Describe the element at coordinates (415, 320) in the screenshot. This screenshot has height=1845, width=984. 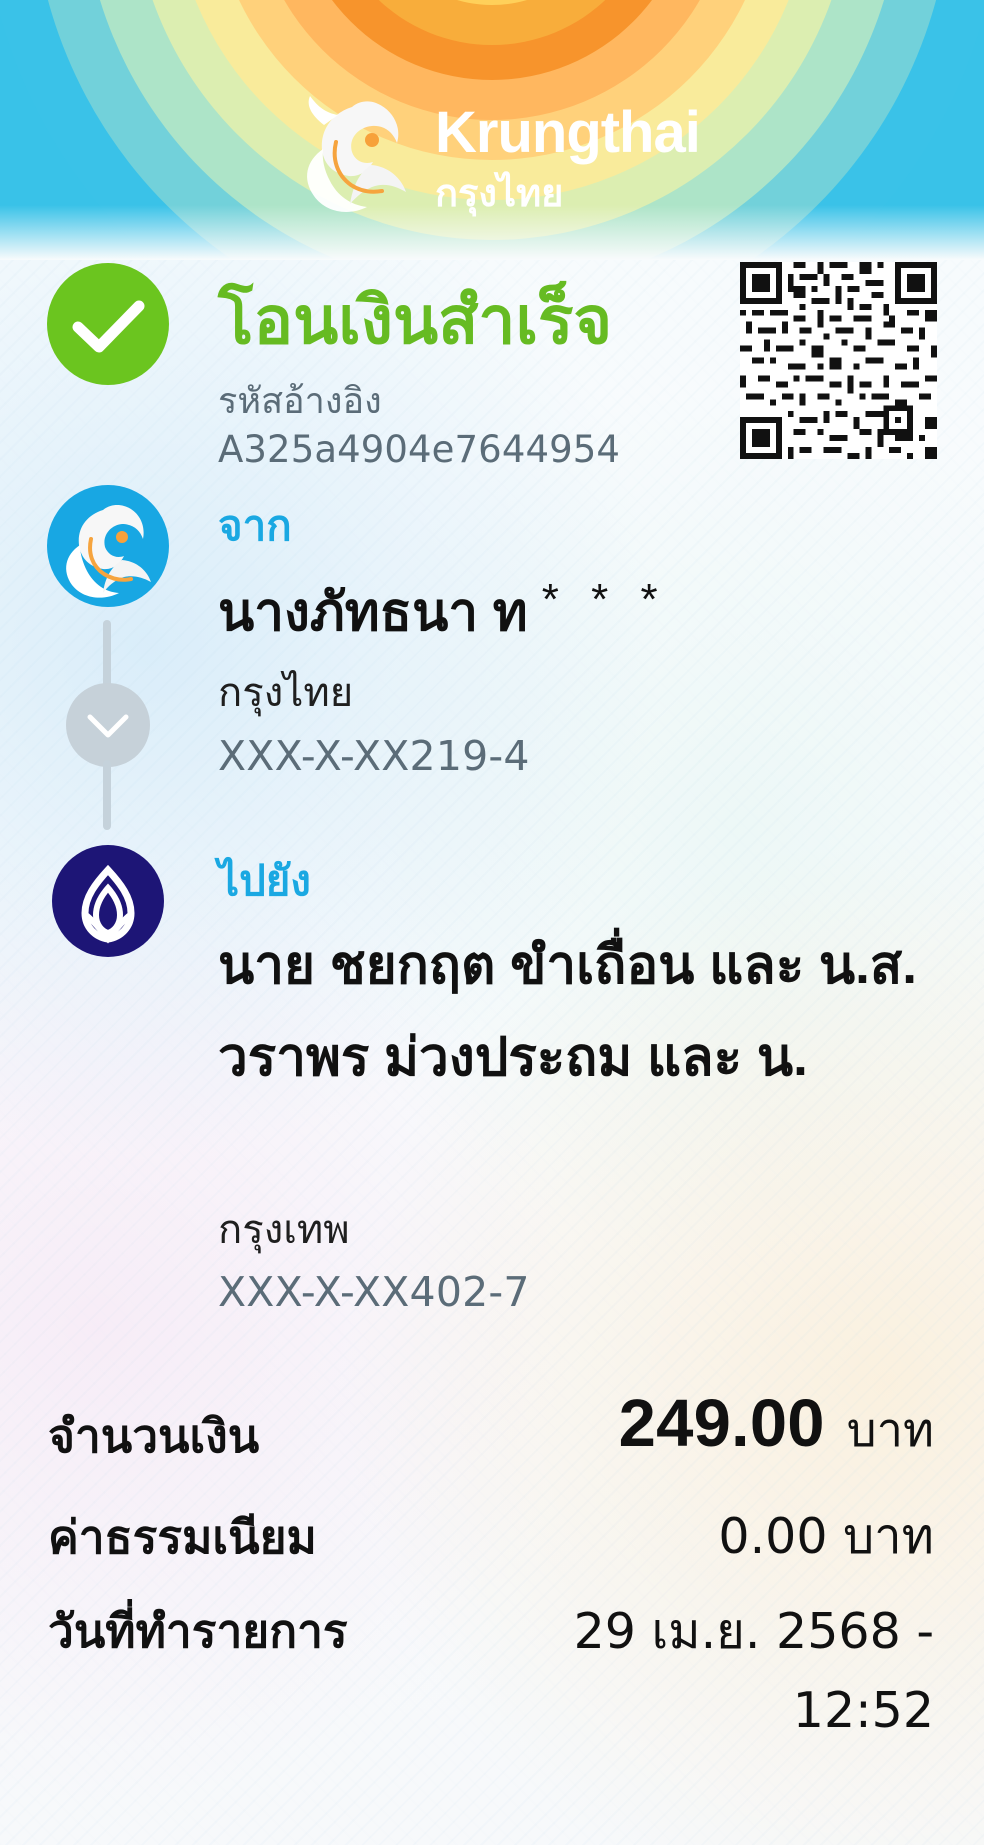
I see `transfer-success-title: โอนเงินสำเร็จ` at that location.